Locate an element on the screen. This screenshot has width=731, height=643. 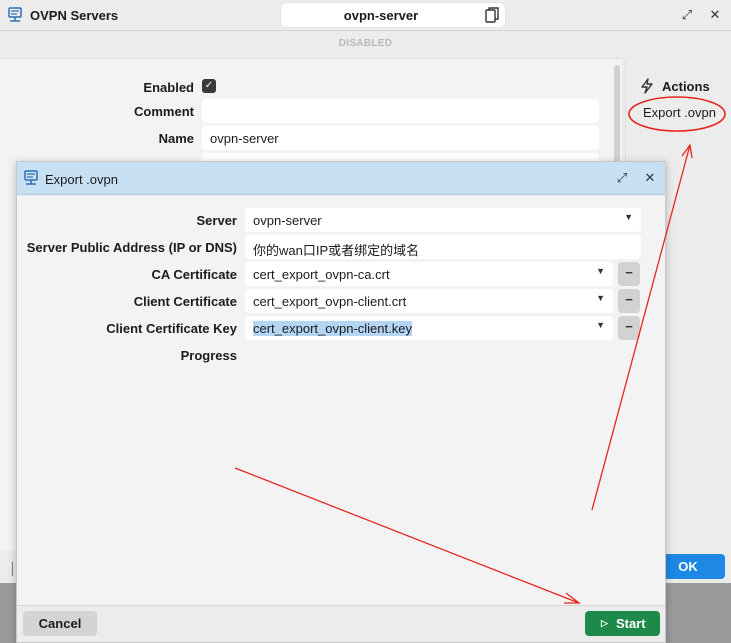
cancel-button: Cancel is located at coordinates (60, 623).